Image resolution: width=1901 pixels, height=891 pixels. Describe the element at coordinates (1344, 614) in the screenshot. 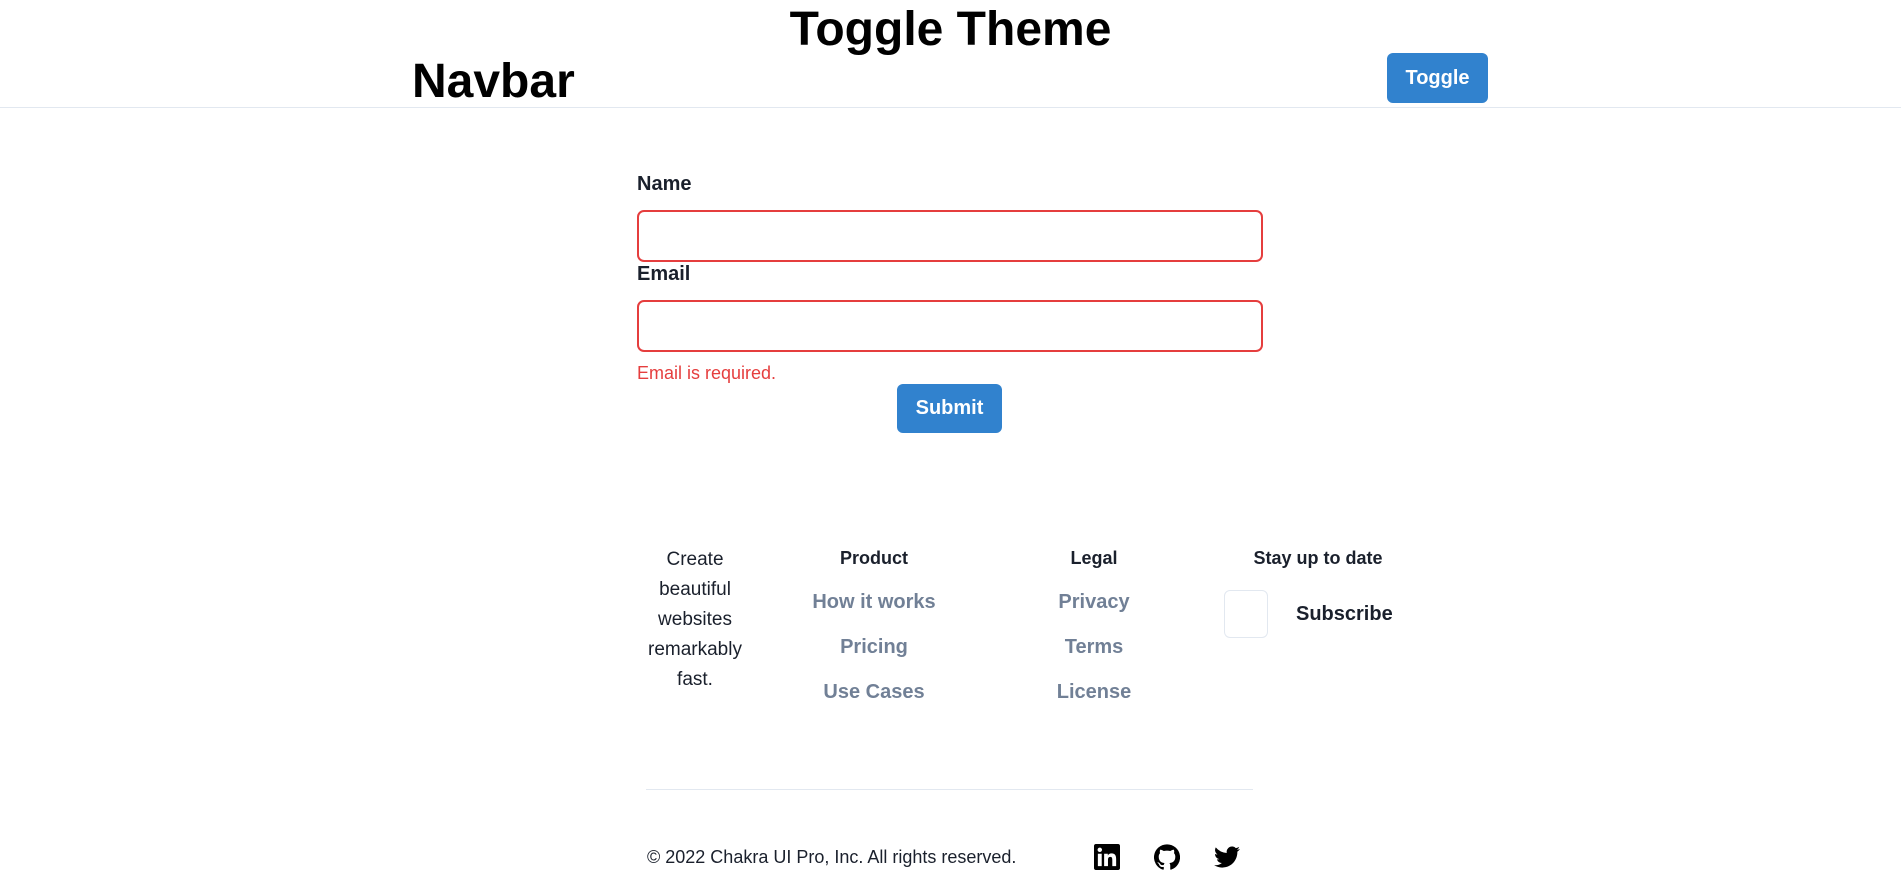

I see `subscribe-button: Subscribe` at that location.